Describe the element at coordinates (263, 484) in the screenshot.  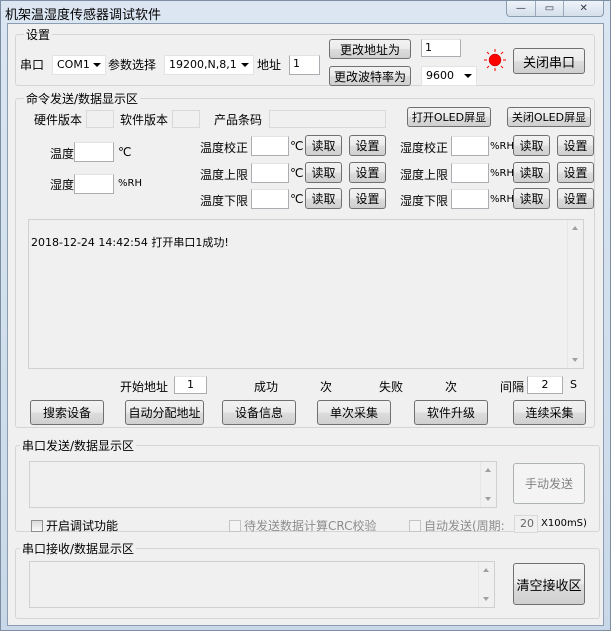
I see `serial-send-input` at that location.